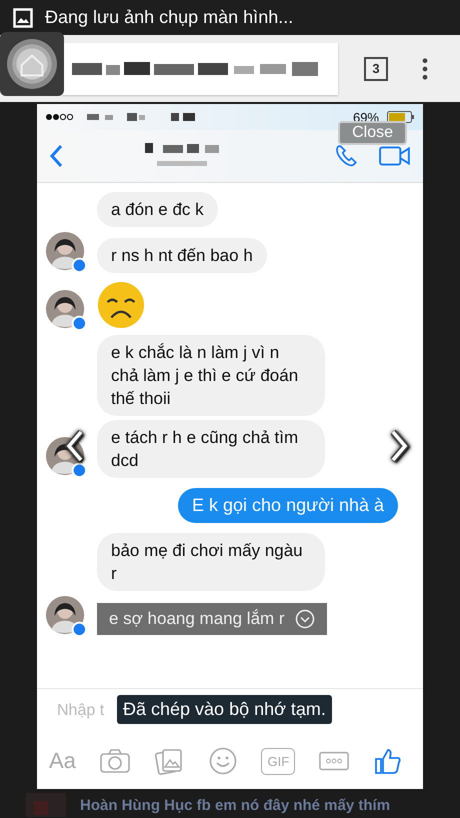 The image size is (460, 818). I want to click on url-field, so click(200, 68).